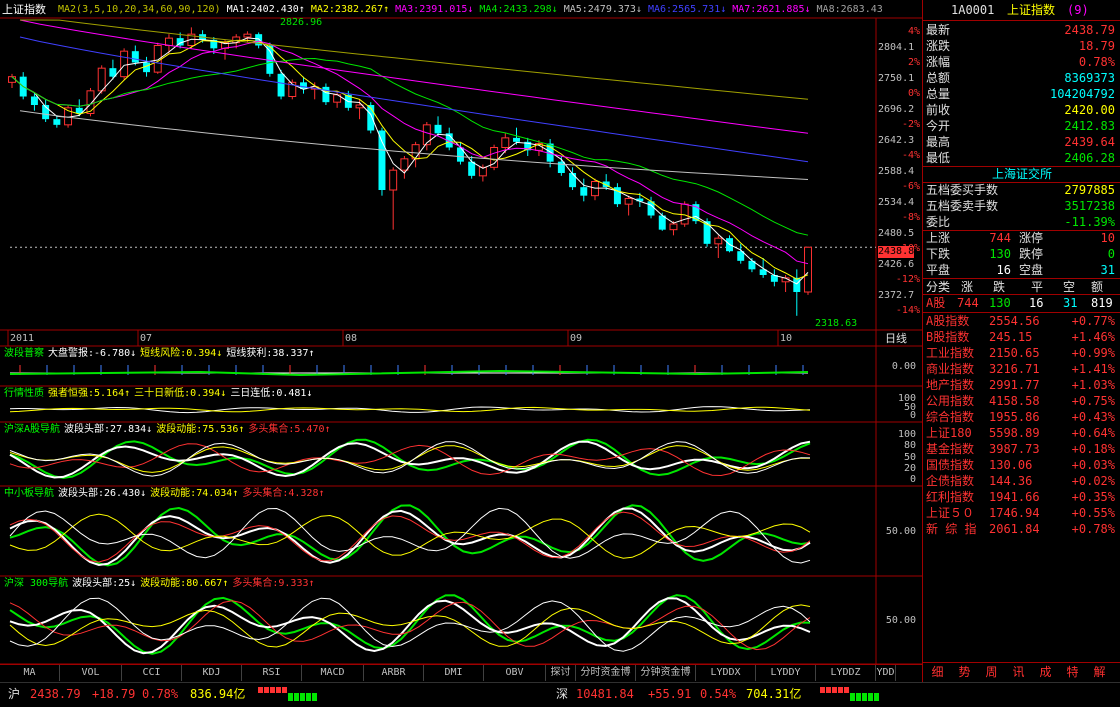 Image resolution: width=1120 pixels, height=707 pixels. What do you see at coordinates (1096, 62) in the screenshot?
I see `quote-value: 0.78%` at bounding box center [1096, 62].